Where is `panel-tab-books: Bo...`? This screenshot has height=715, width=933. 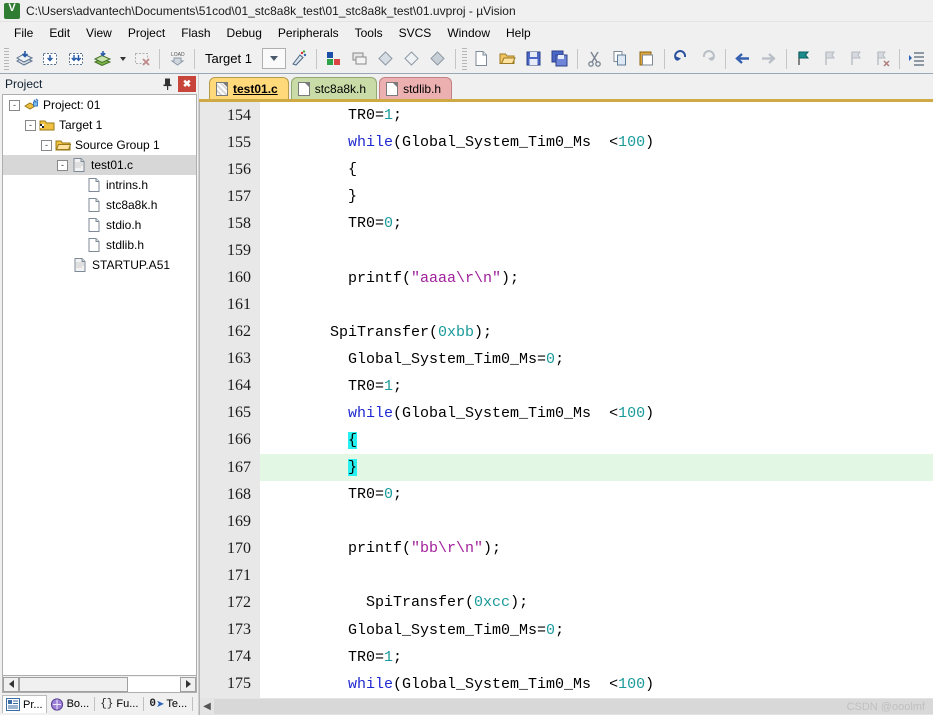 panel-tab-books: Bo... is located at coordinates (70, 704).